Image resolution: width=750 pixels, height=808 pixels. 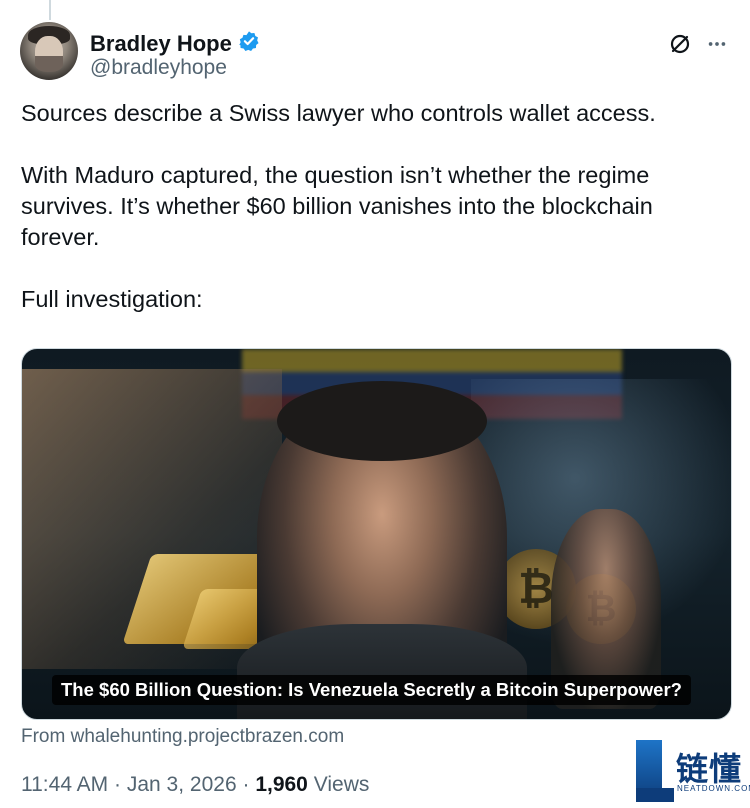 I want to click on author-name: Bradley Hope, so click(x=161, y=44).